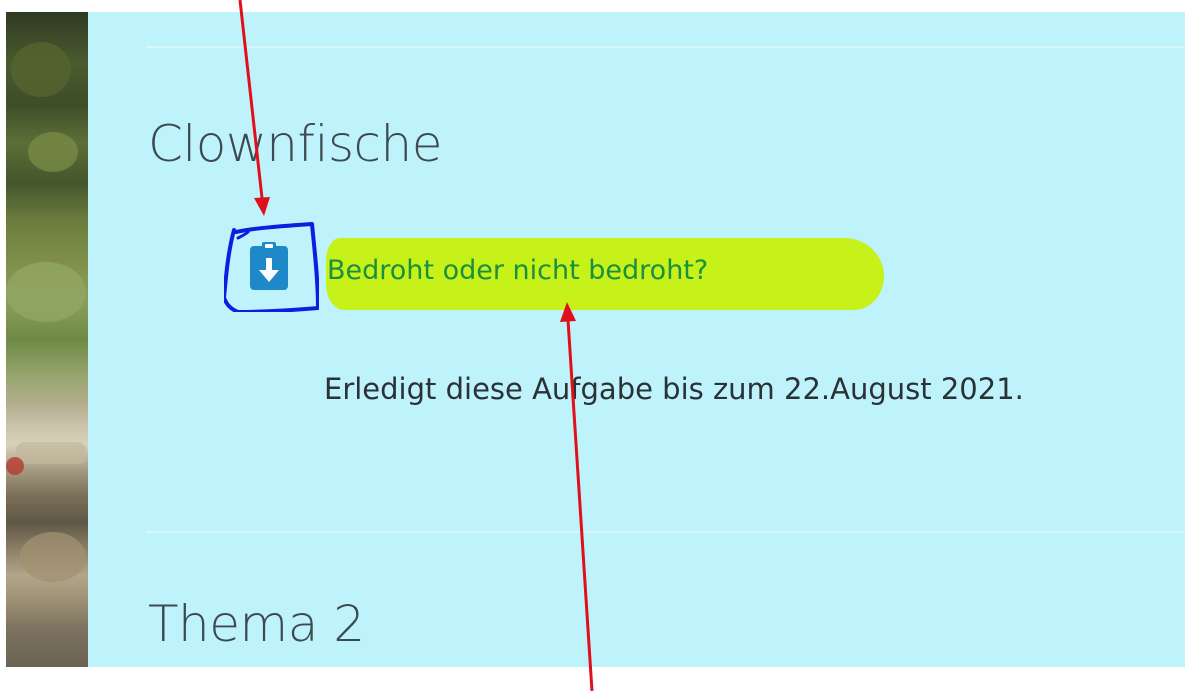  Describe the element at coordinates (517, 270) in the screenshot. I see `assignment-link: Bedroht oder nicht bedroht?` at that location.